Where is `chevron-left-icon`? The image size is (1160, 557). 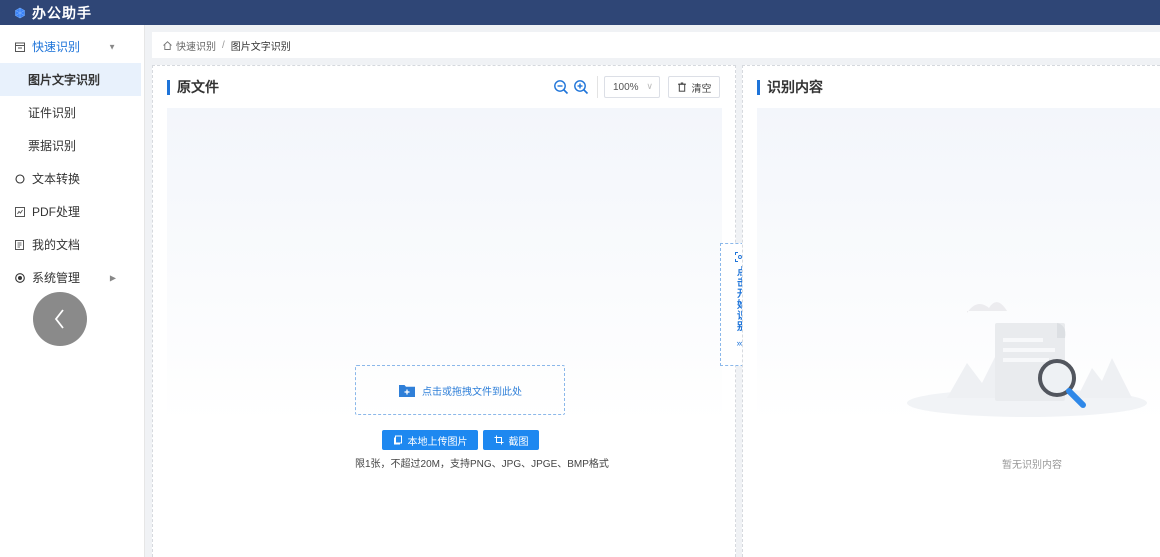 chevron-left-icon is located at coordinates (59, 319).